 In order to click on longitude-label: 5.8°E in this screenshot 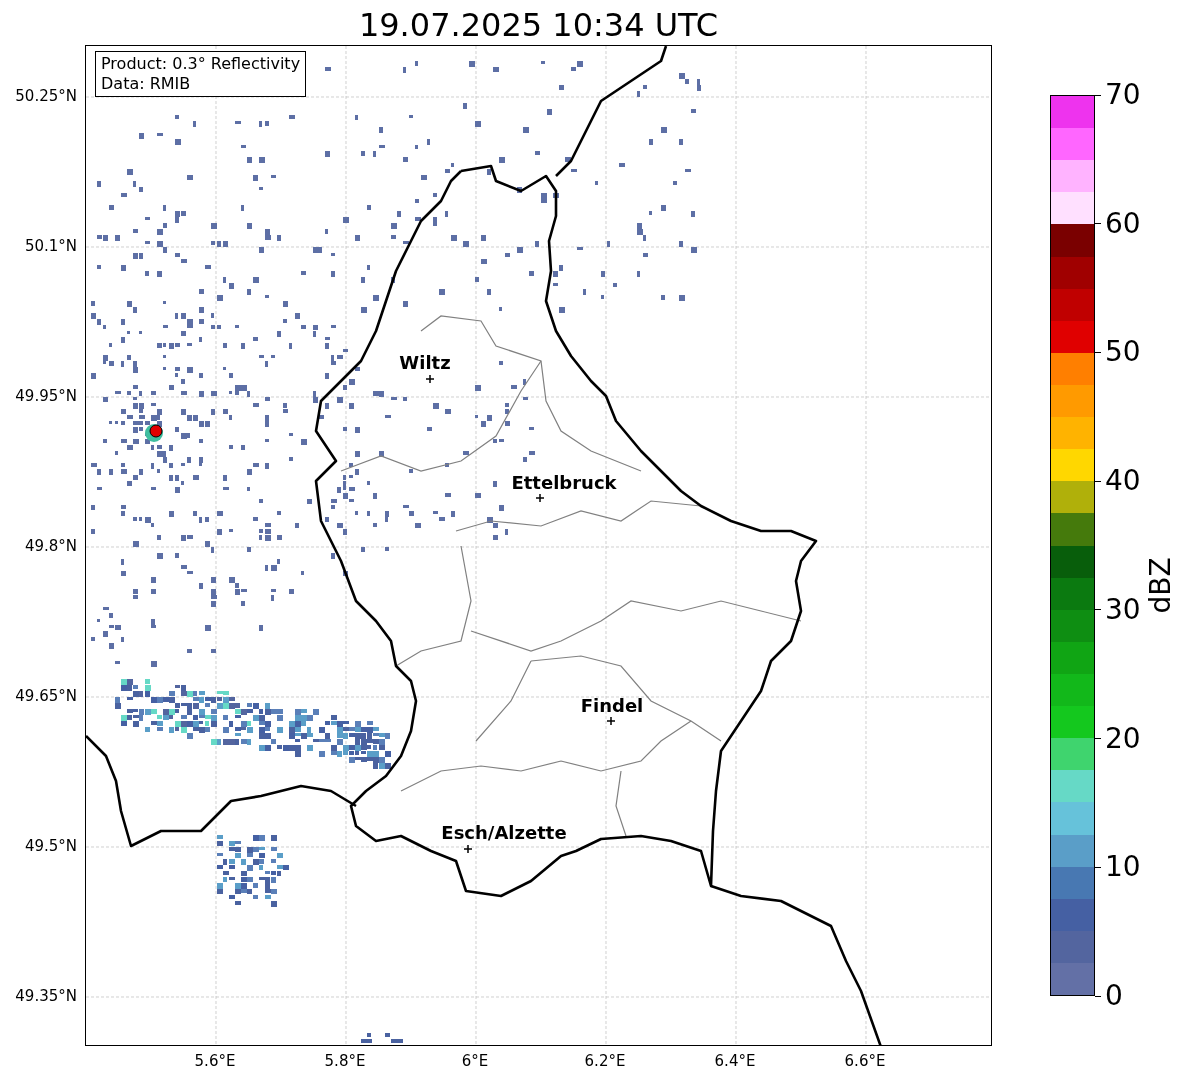, I will do `click(345, 1061)`.